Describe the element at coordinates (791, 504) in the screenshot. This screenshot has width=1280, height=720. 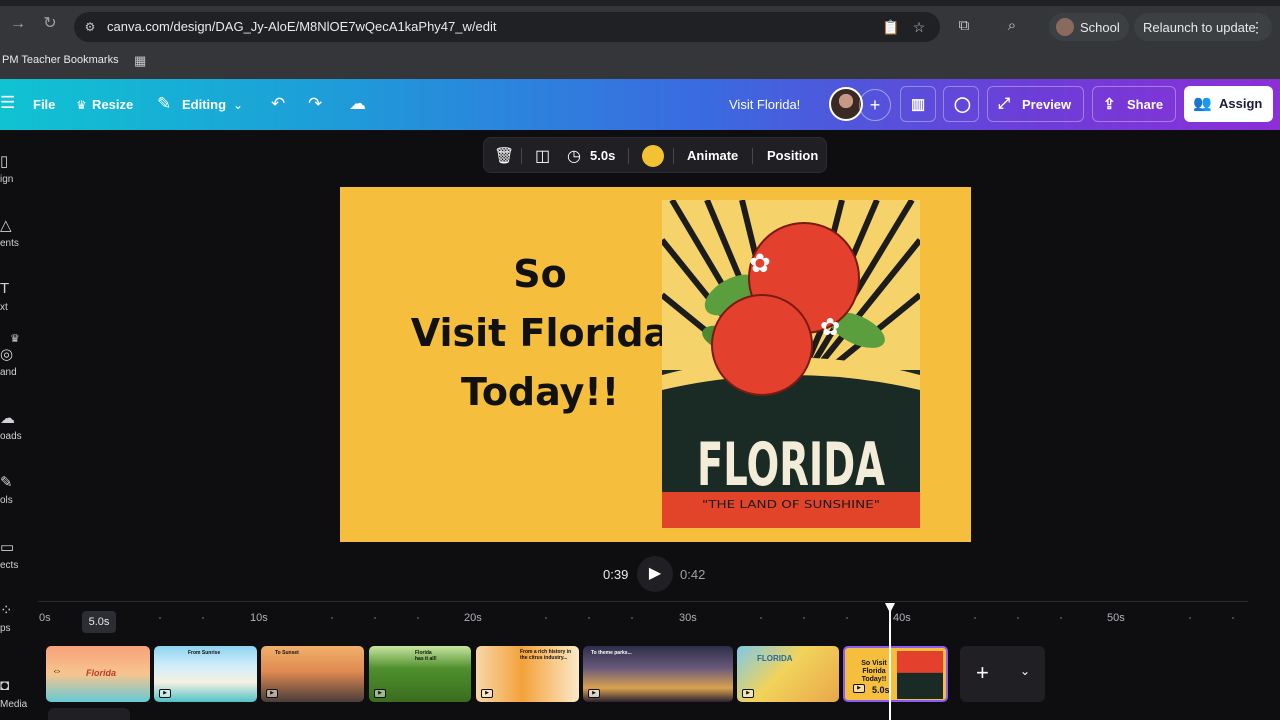
I see `poster-subtitle: "THE LAND OF SUNSHINE"` at that location.